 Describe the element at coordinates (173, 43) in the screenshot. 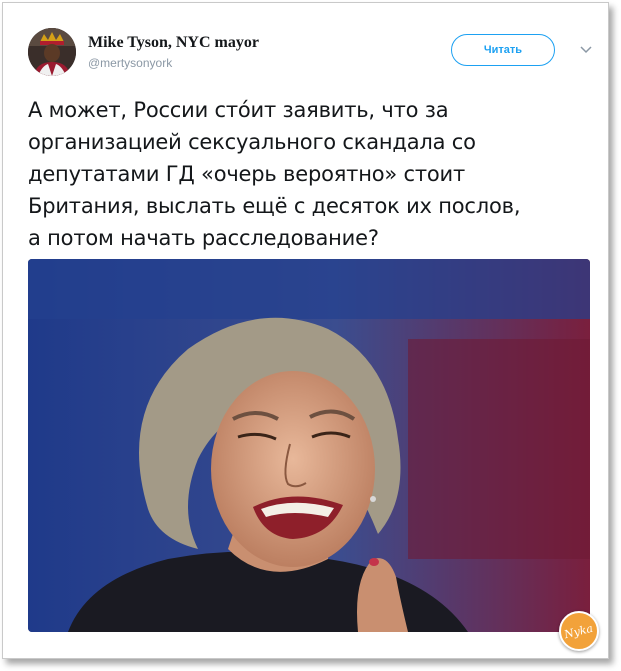

I see `author-name: Mike Tyson, NYC mayor` at that location.